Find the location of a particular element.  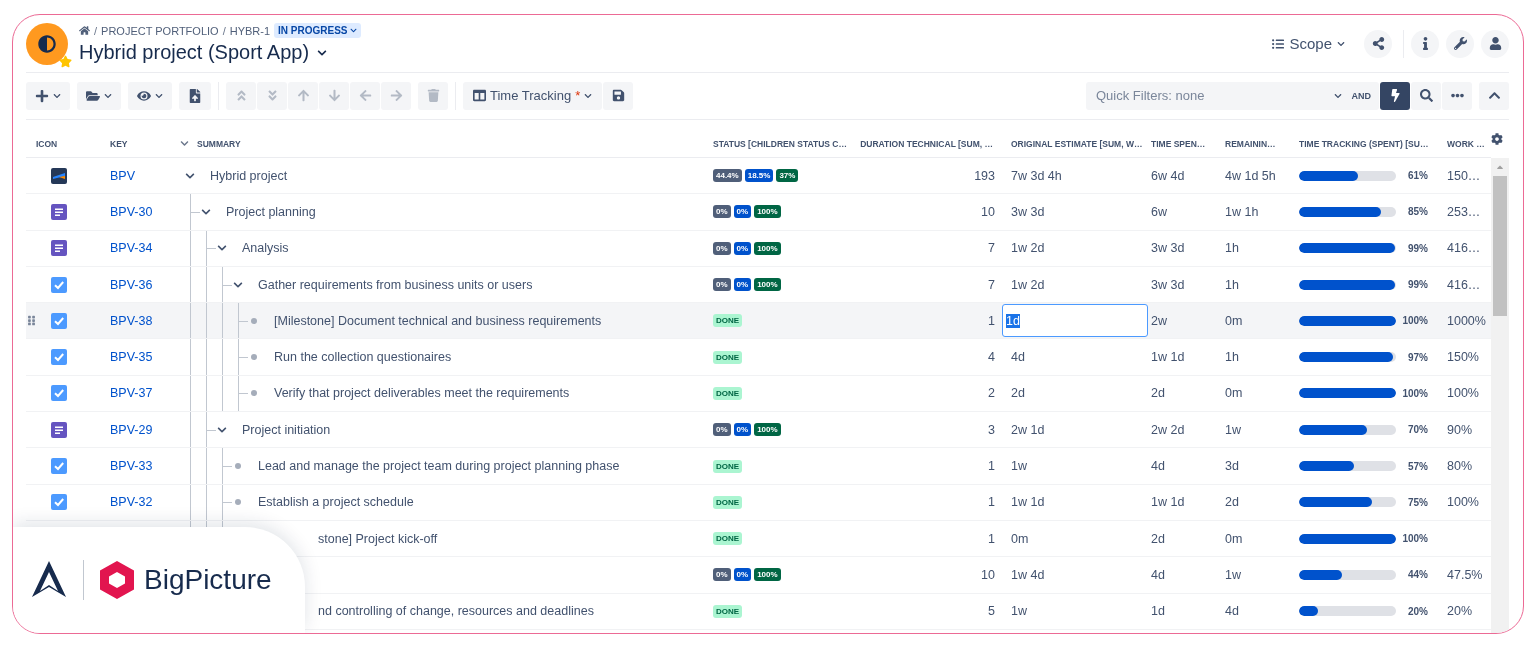

bullet-icon is located at coordinates (254, 393).